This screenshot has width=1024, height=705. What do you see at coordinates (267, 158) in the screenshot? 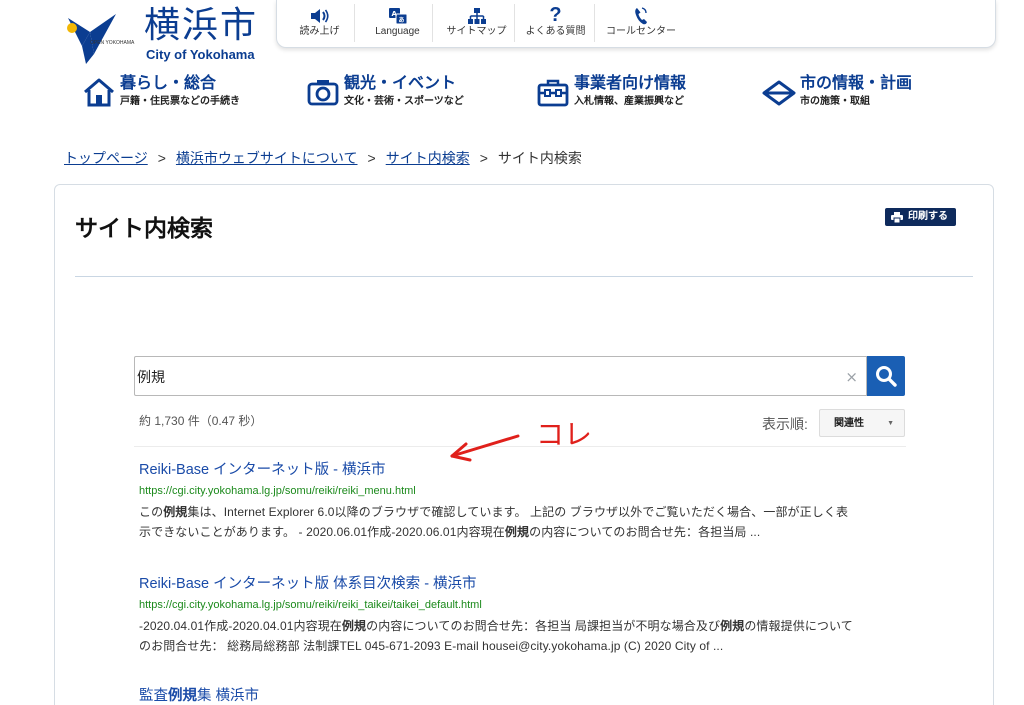
I see `breadcrumb-about-link: 横浜市ウェブサイトについて` at bounding box center [267, 158].